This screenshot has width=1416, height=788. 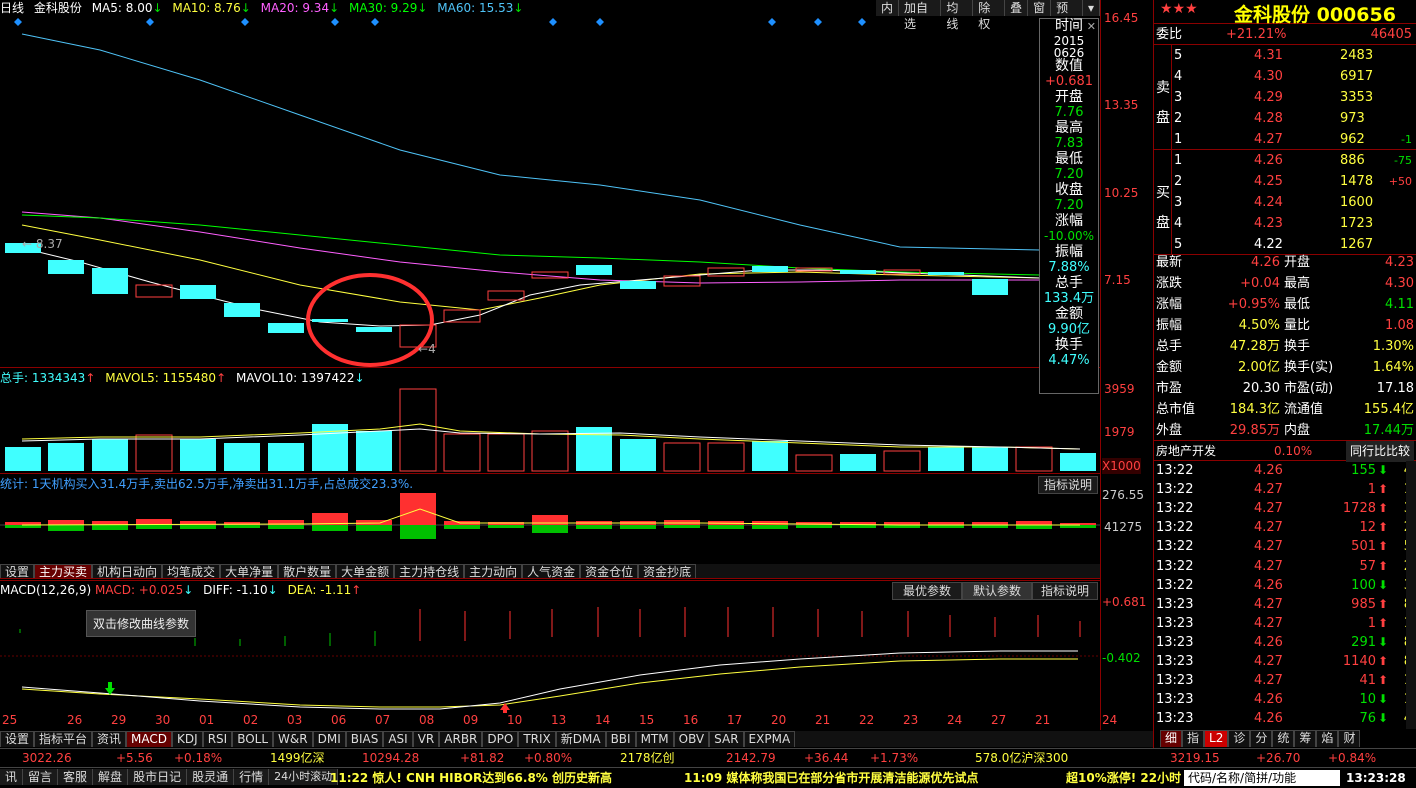 What do you see at coordinates (398, 739) in the screenshot?
I see `tab-asi: ASI` at bounding box center [398, 739].